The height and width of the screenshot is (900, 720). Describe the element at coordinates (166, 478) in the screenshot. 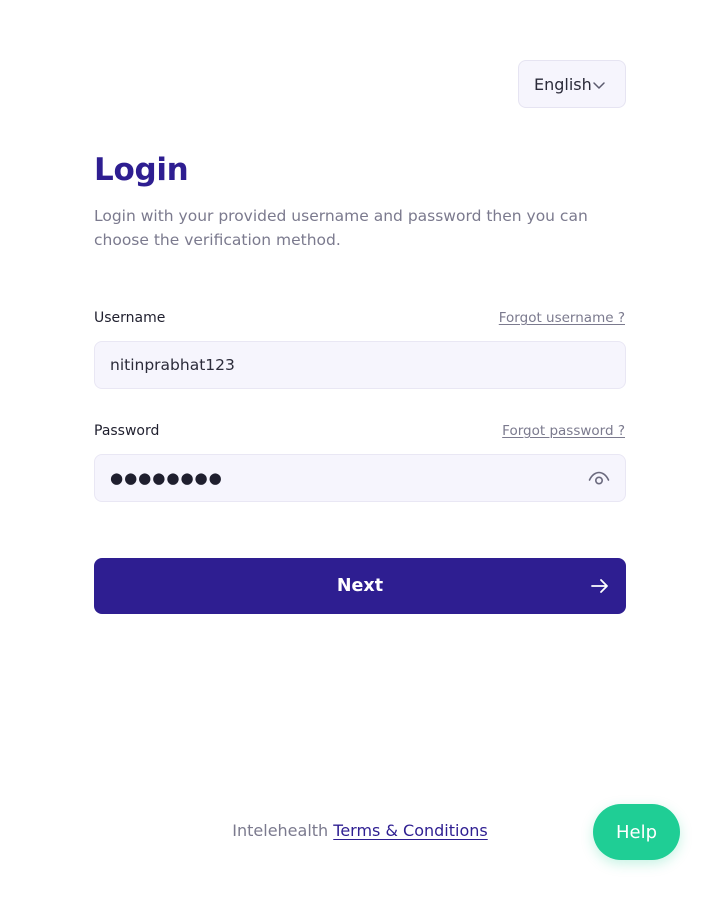

I see `password-masked-value: ●●●●●●●●` at that location.